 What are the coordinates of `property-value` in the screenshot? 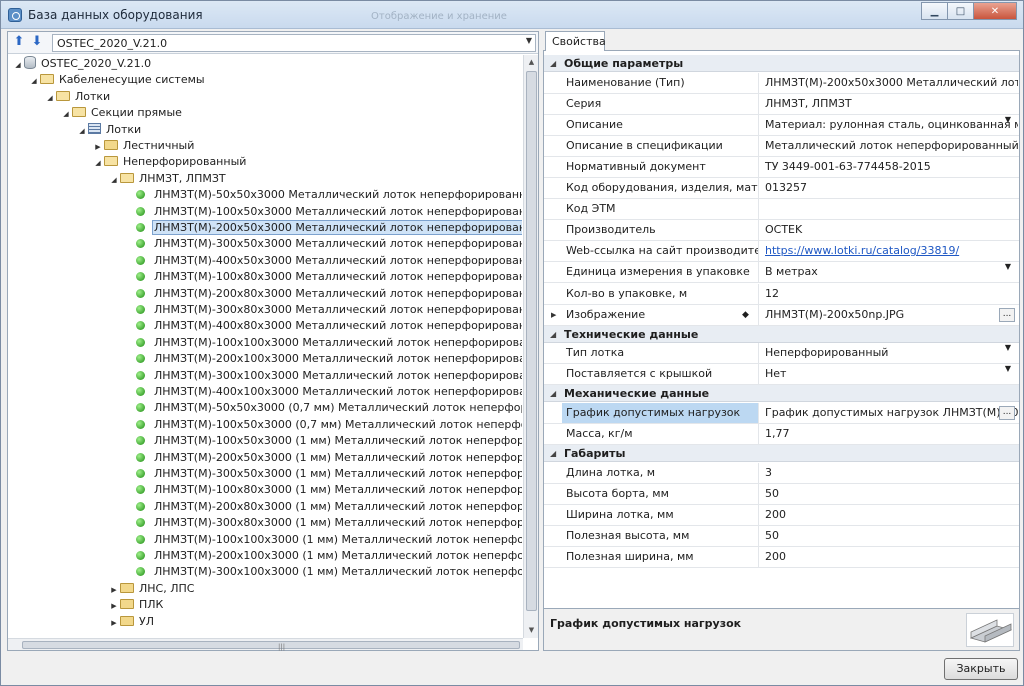 It's located at (889, 209).